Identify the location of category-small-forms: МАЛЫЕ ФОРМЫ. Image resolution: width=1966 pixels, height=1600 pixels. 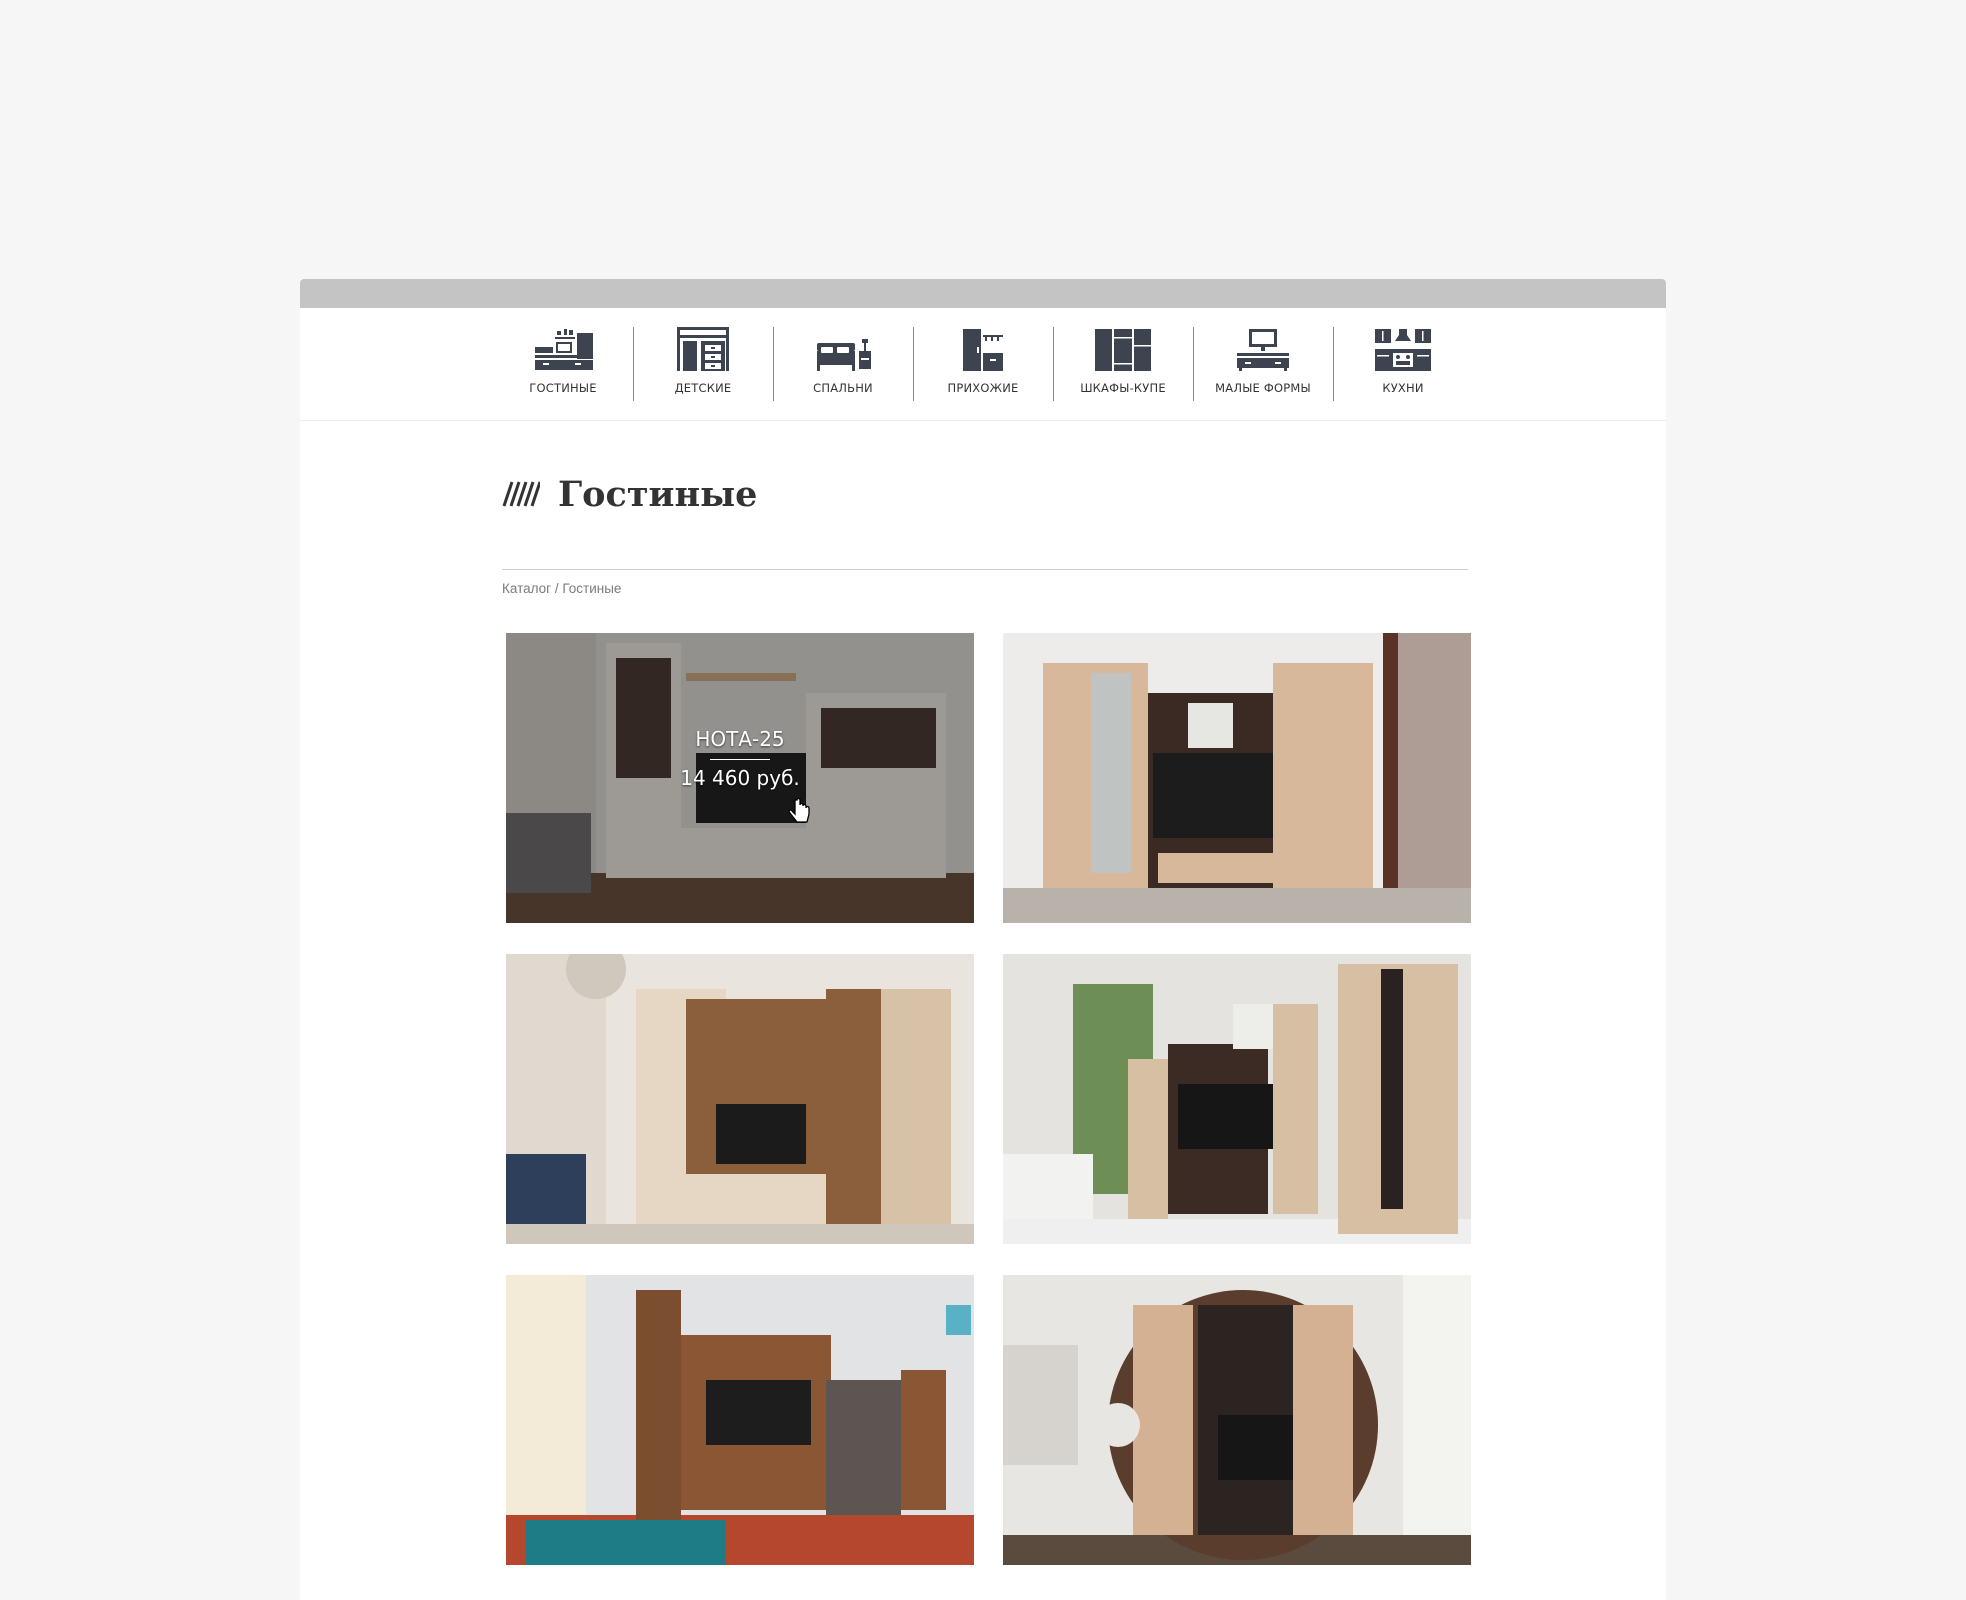
(1263, 364).